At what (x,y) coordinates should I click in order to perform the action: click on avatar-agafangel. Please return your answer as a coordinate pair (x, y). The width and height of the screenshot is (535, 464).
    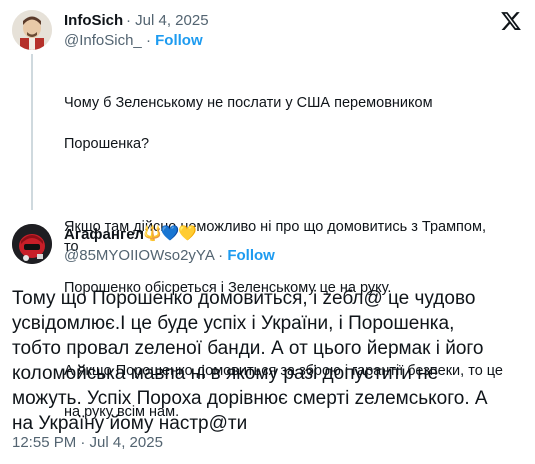
    Looking at the image, I should click on (32, 244).